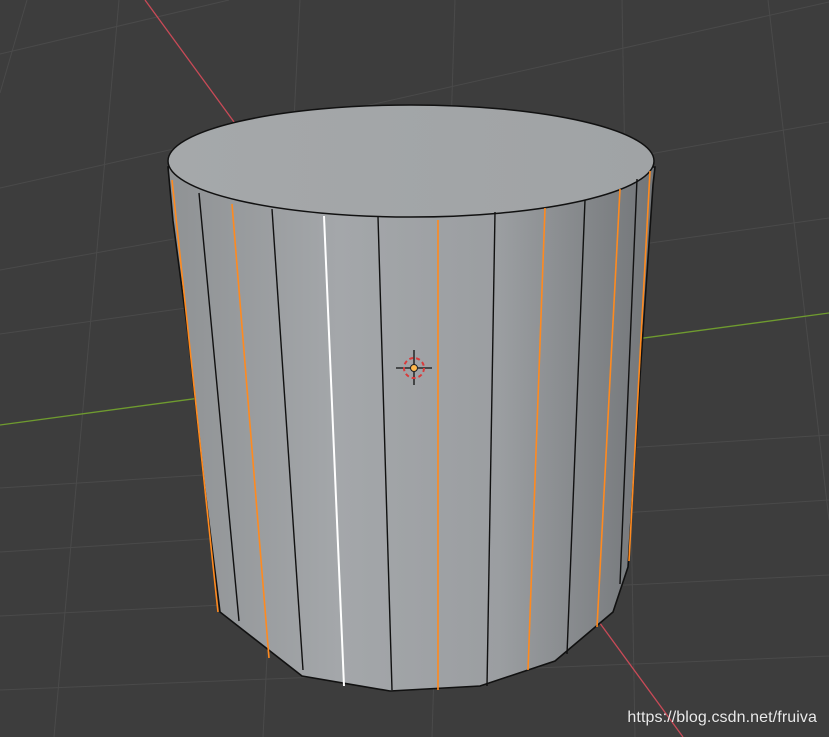 The image size is (829, 737). Describe the element at coordinates (411, 161) in the screenshot. I see `cylinder-top-face` at that location.